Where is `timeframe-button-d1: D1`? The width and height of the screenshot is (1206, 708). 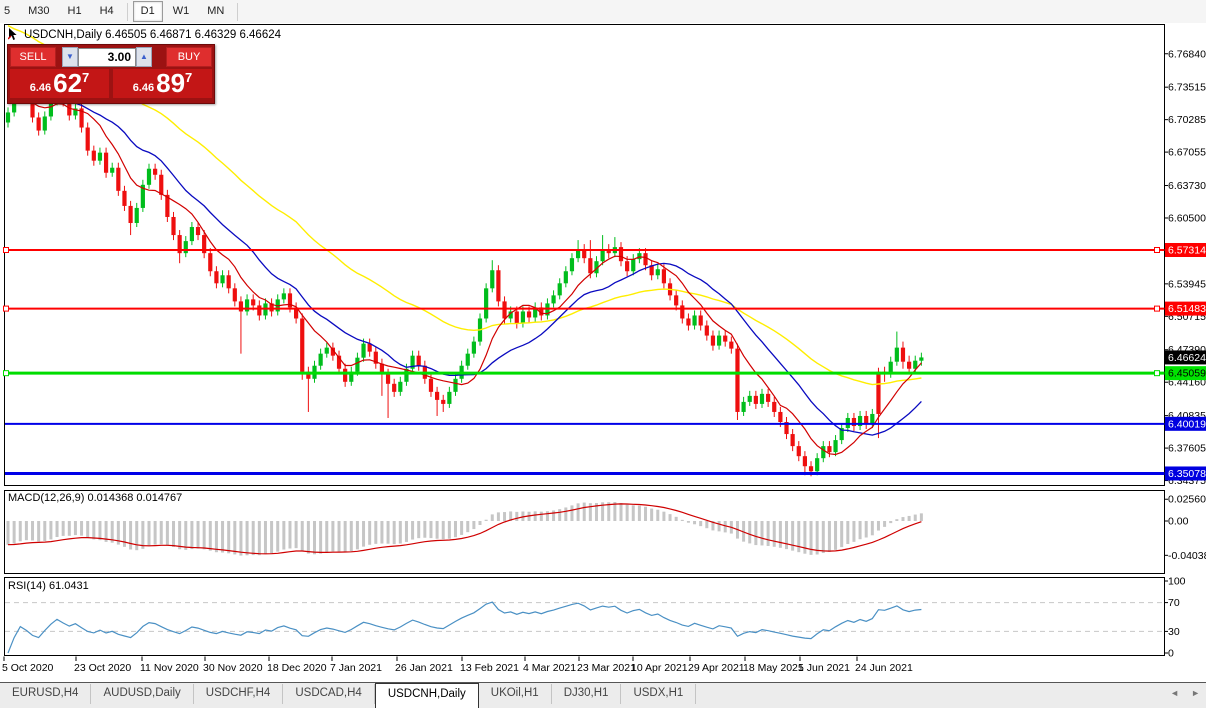 timeframe-button-d1: D1 is located at coordinates (148, 11).